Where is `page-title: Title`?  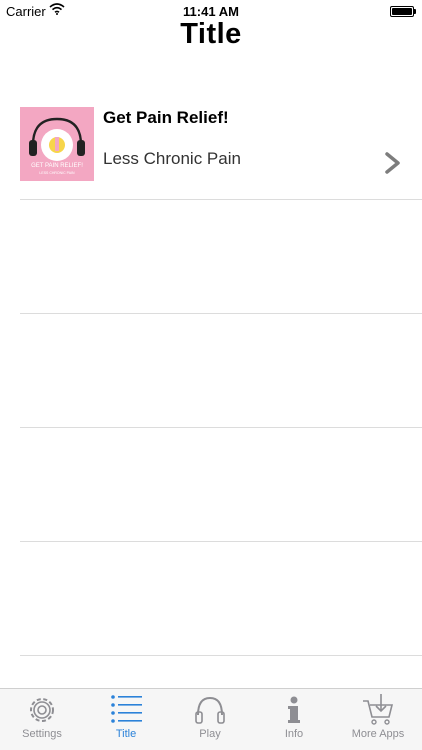
page-title: Title is located at coordinates (211, 34).